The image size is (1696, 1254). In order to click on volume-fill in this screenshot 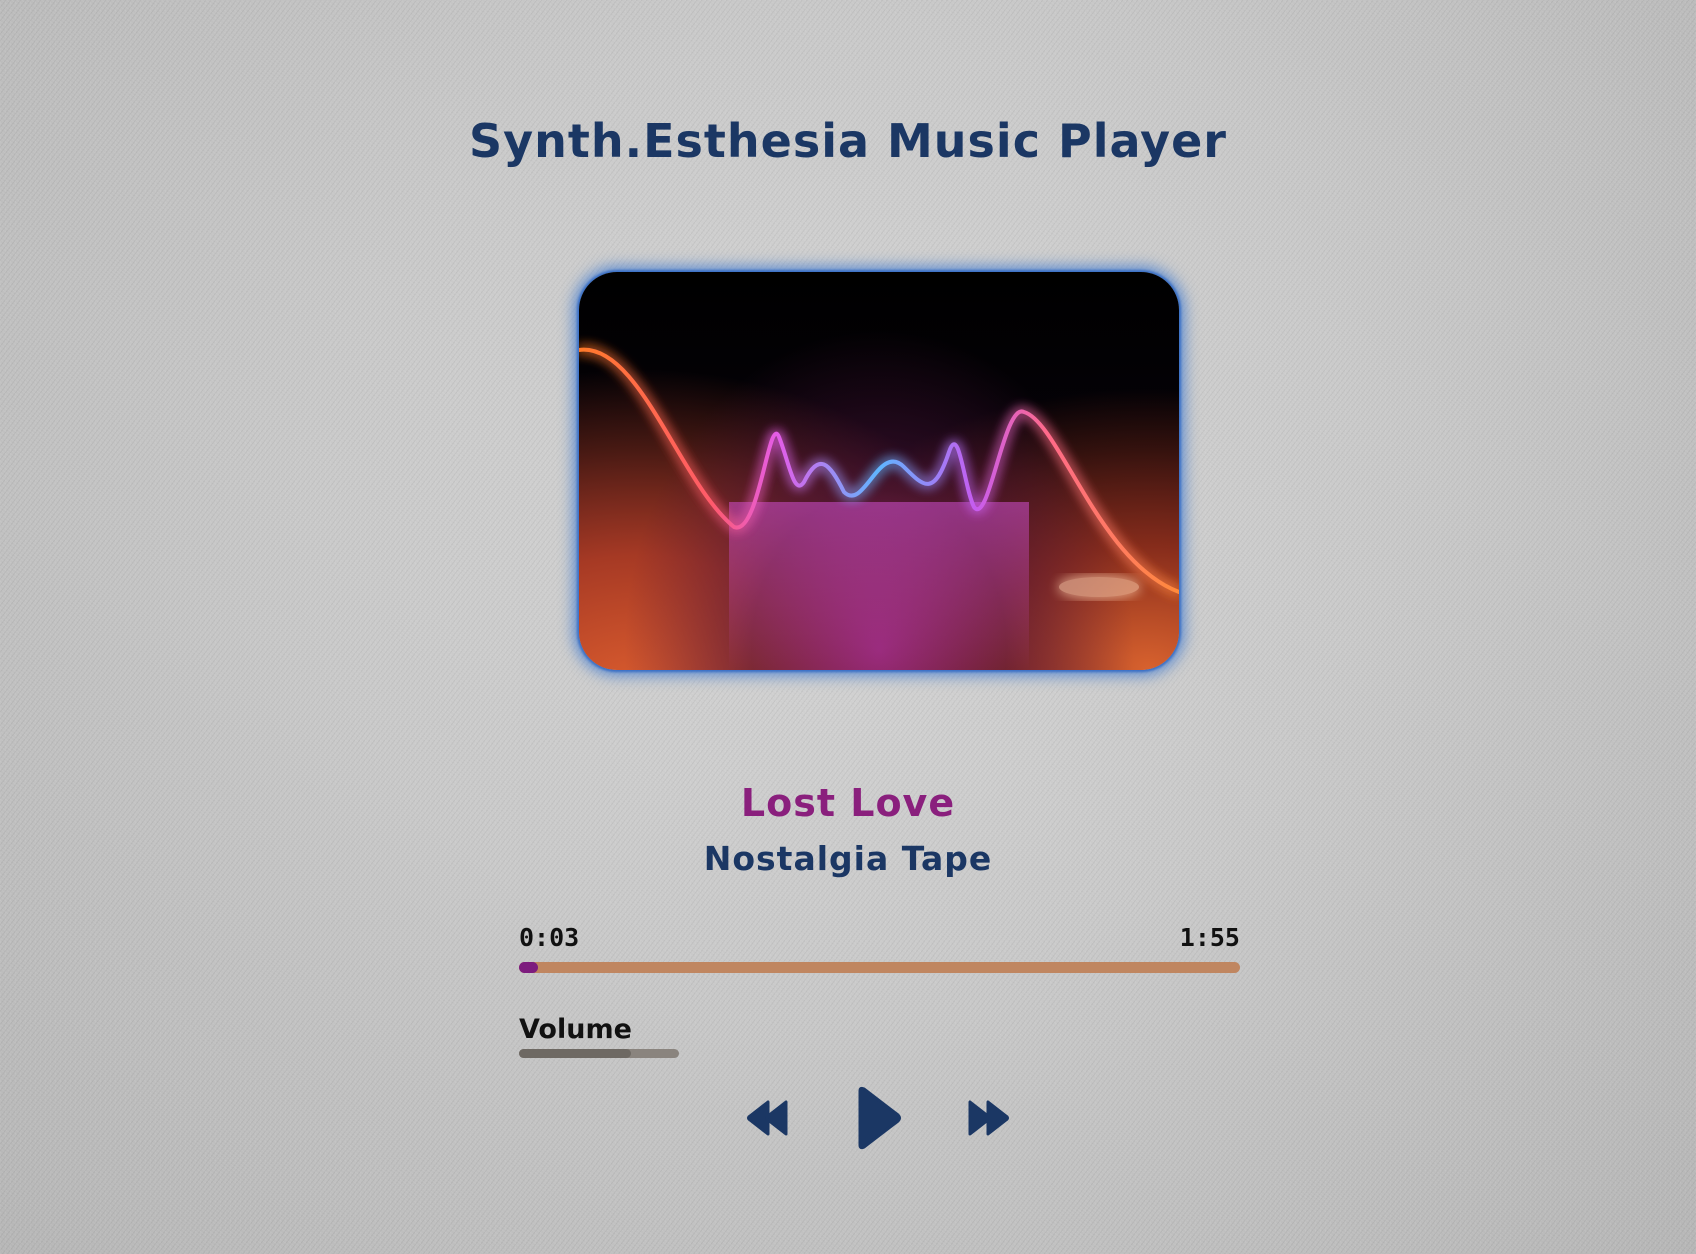, I will do `click(575, 1053)`.